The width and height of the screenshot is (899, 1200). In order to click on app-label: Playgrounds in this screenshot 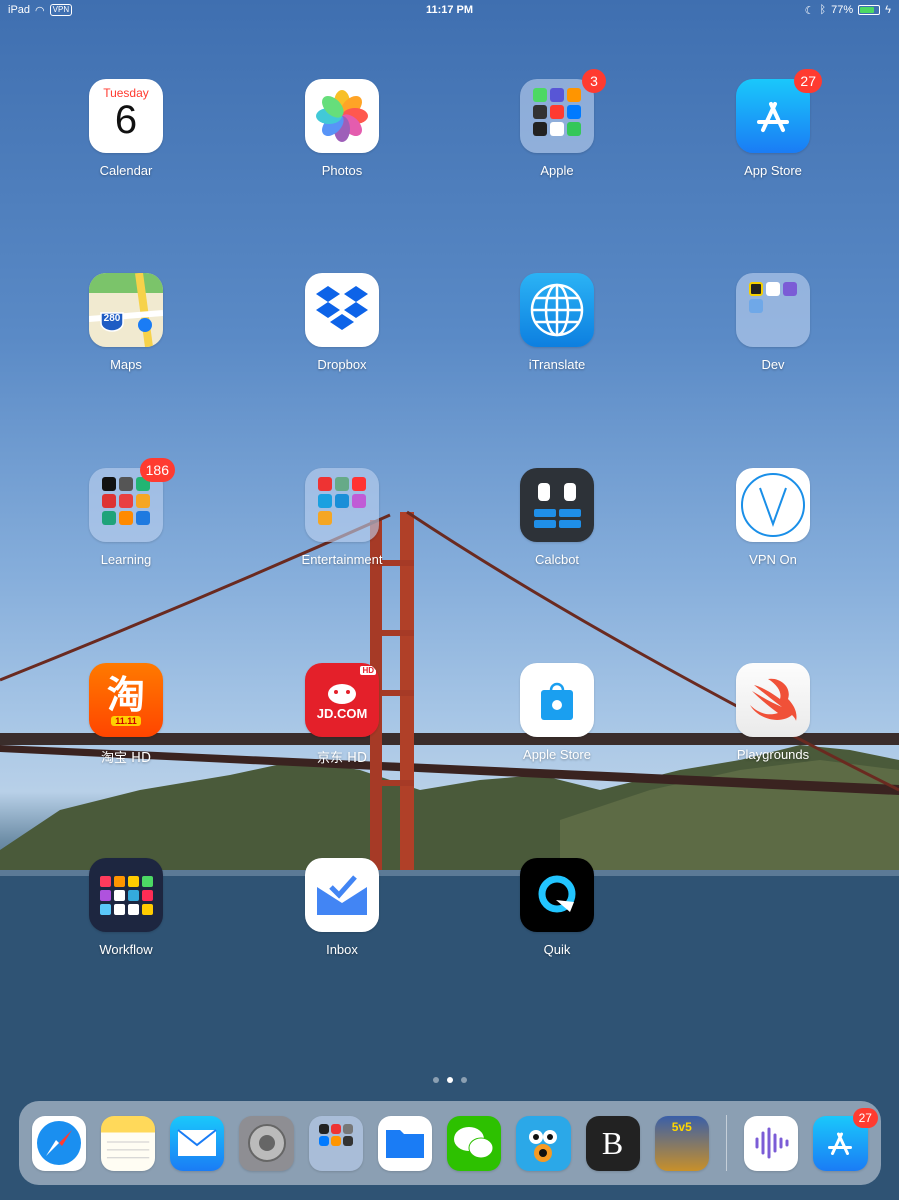, I will do `click(773, 754)`.